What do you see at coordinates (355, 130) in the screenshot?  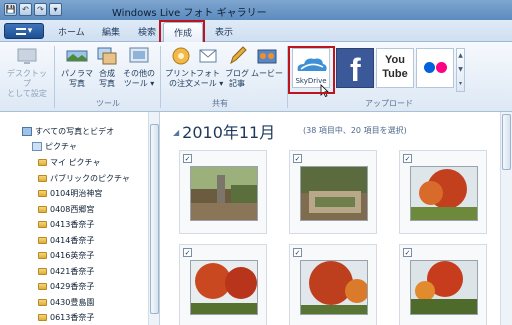 I see `selection-count: (38 項目中、20 項目を選択)` at bounding box center [355, 130].